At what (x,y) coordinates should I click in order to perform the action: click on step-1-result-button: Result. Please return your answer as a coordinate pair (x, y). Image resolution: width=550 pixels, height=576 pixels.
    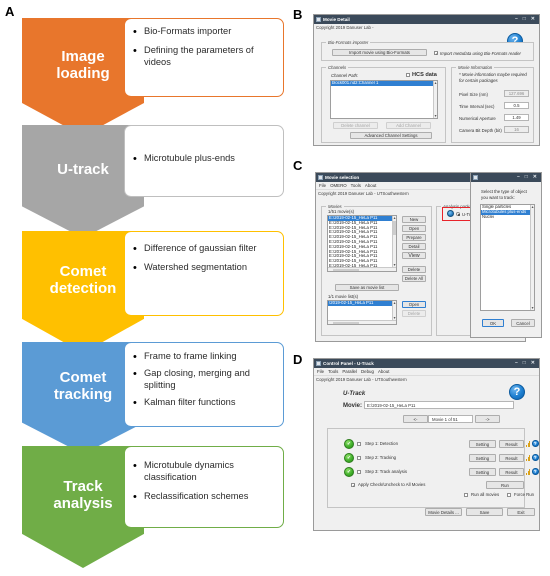
    Looking at the image, I should click on (511, 444).